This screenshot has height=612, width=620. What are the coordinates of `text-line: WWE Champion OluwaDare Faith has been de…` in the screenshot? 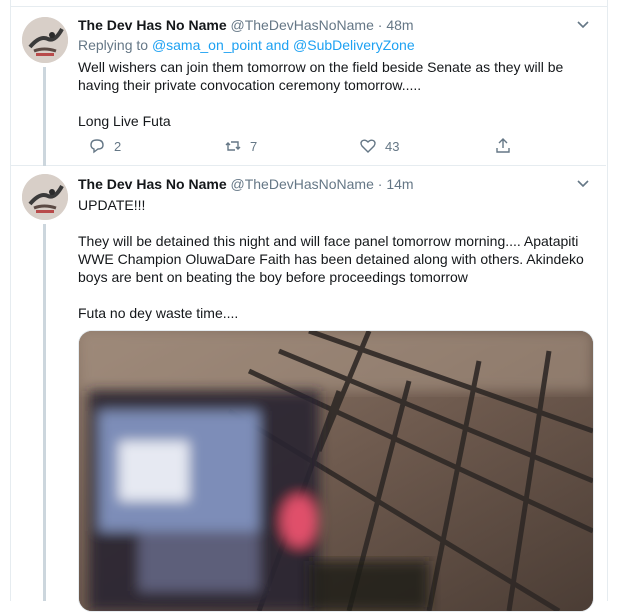 It's located at (331, 259).